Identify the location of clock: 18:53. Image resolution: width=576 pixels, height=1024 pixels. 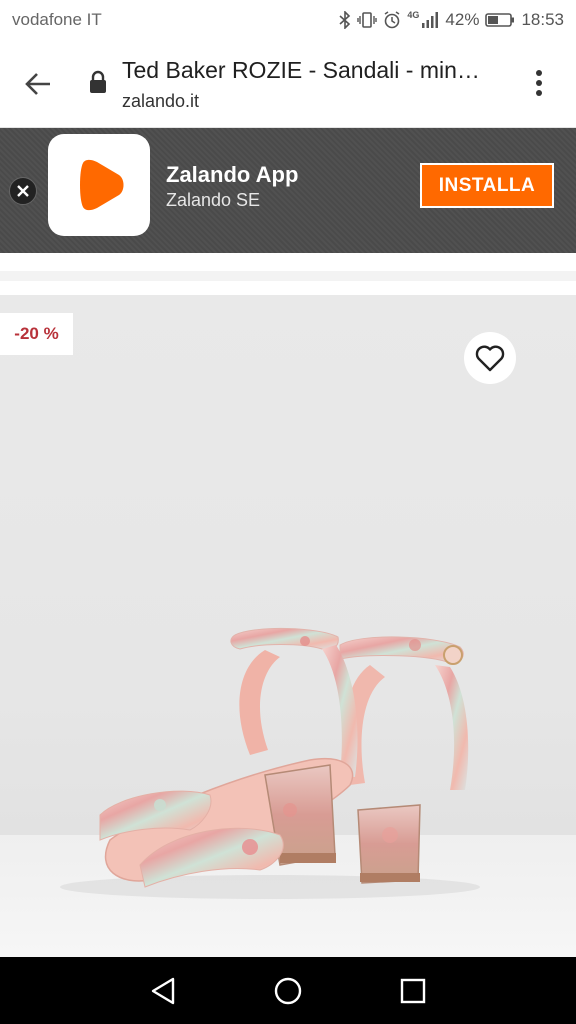
(542, 19).